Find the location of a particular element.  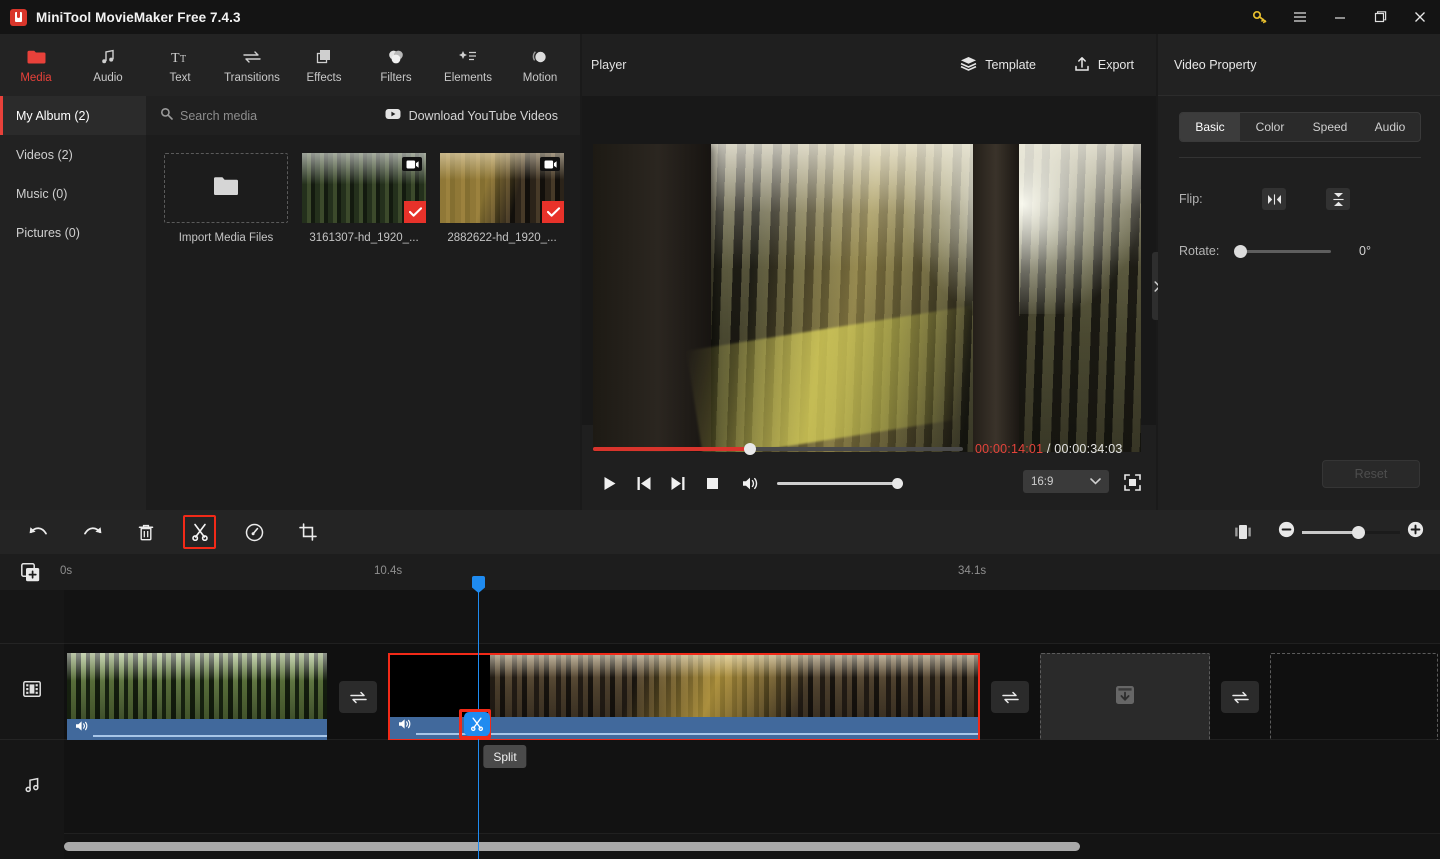

fit-timeline-icon is located at coordinates (1243, 532).